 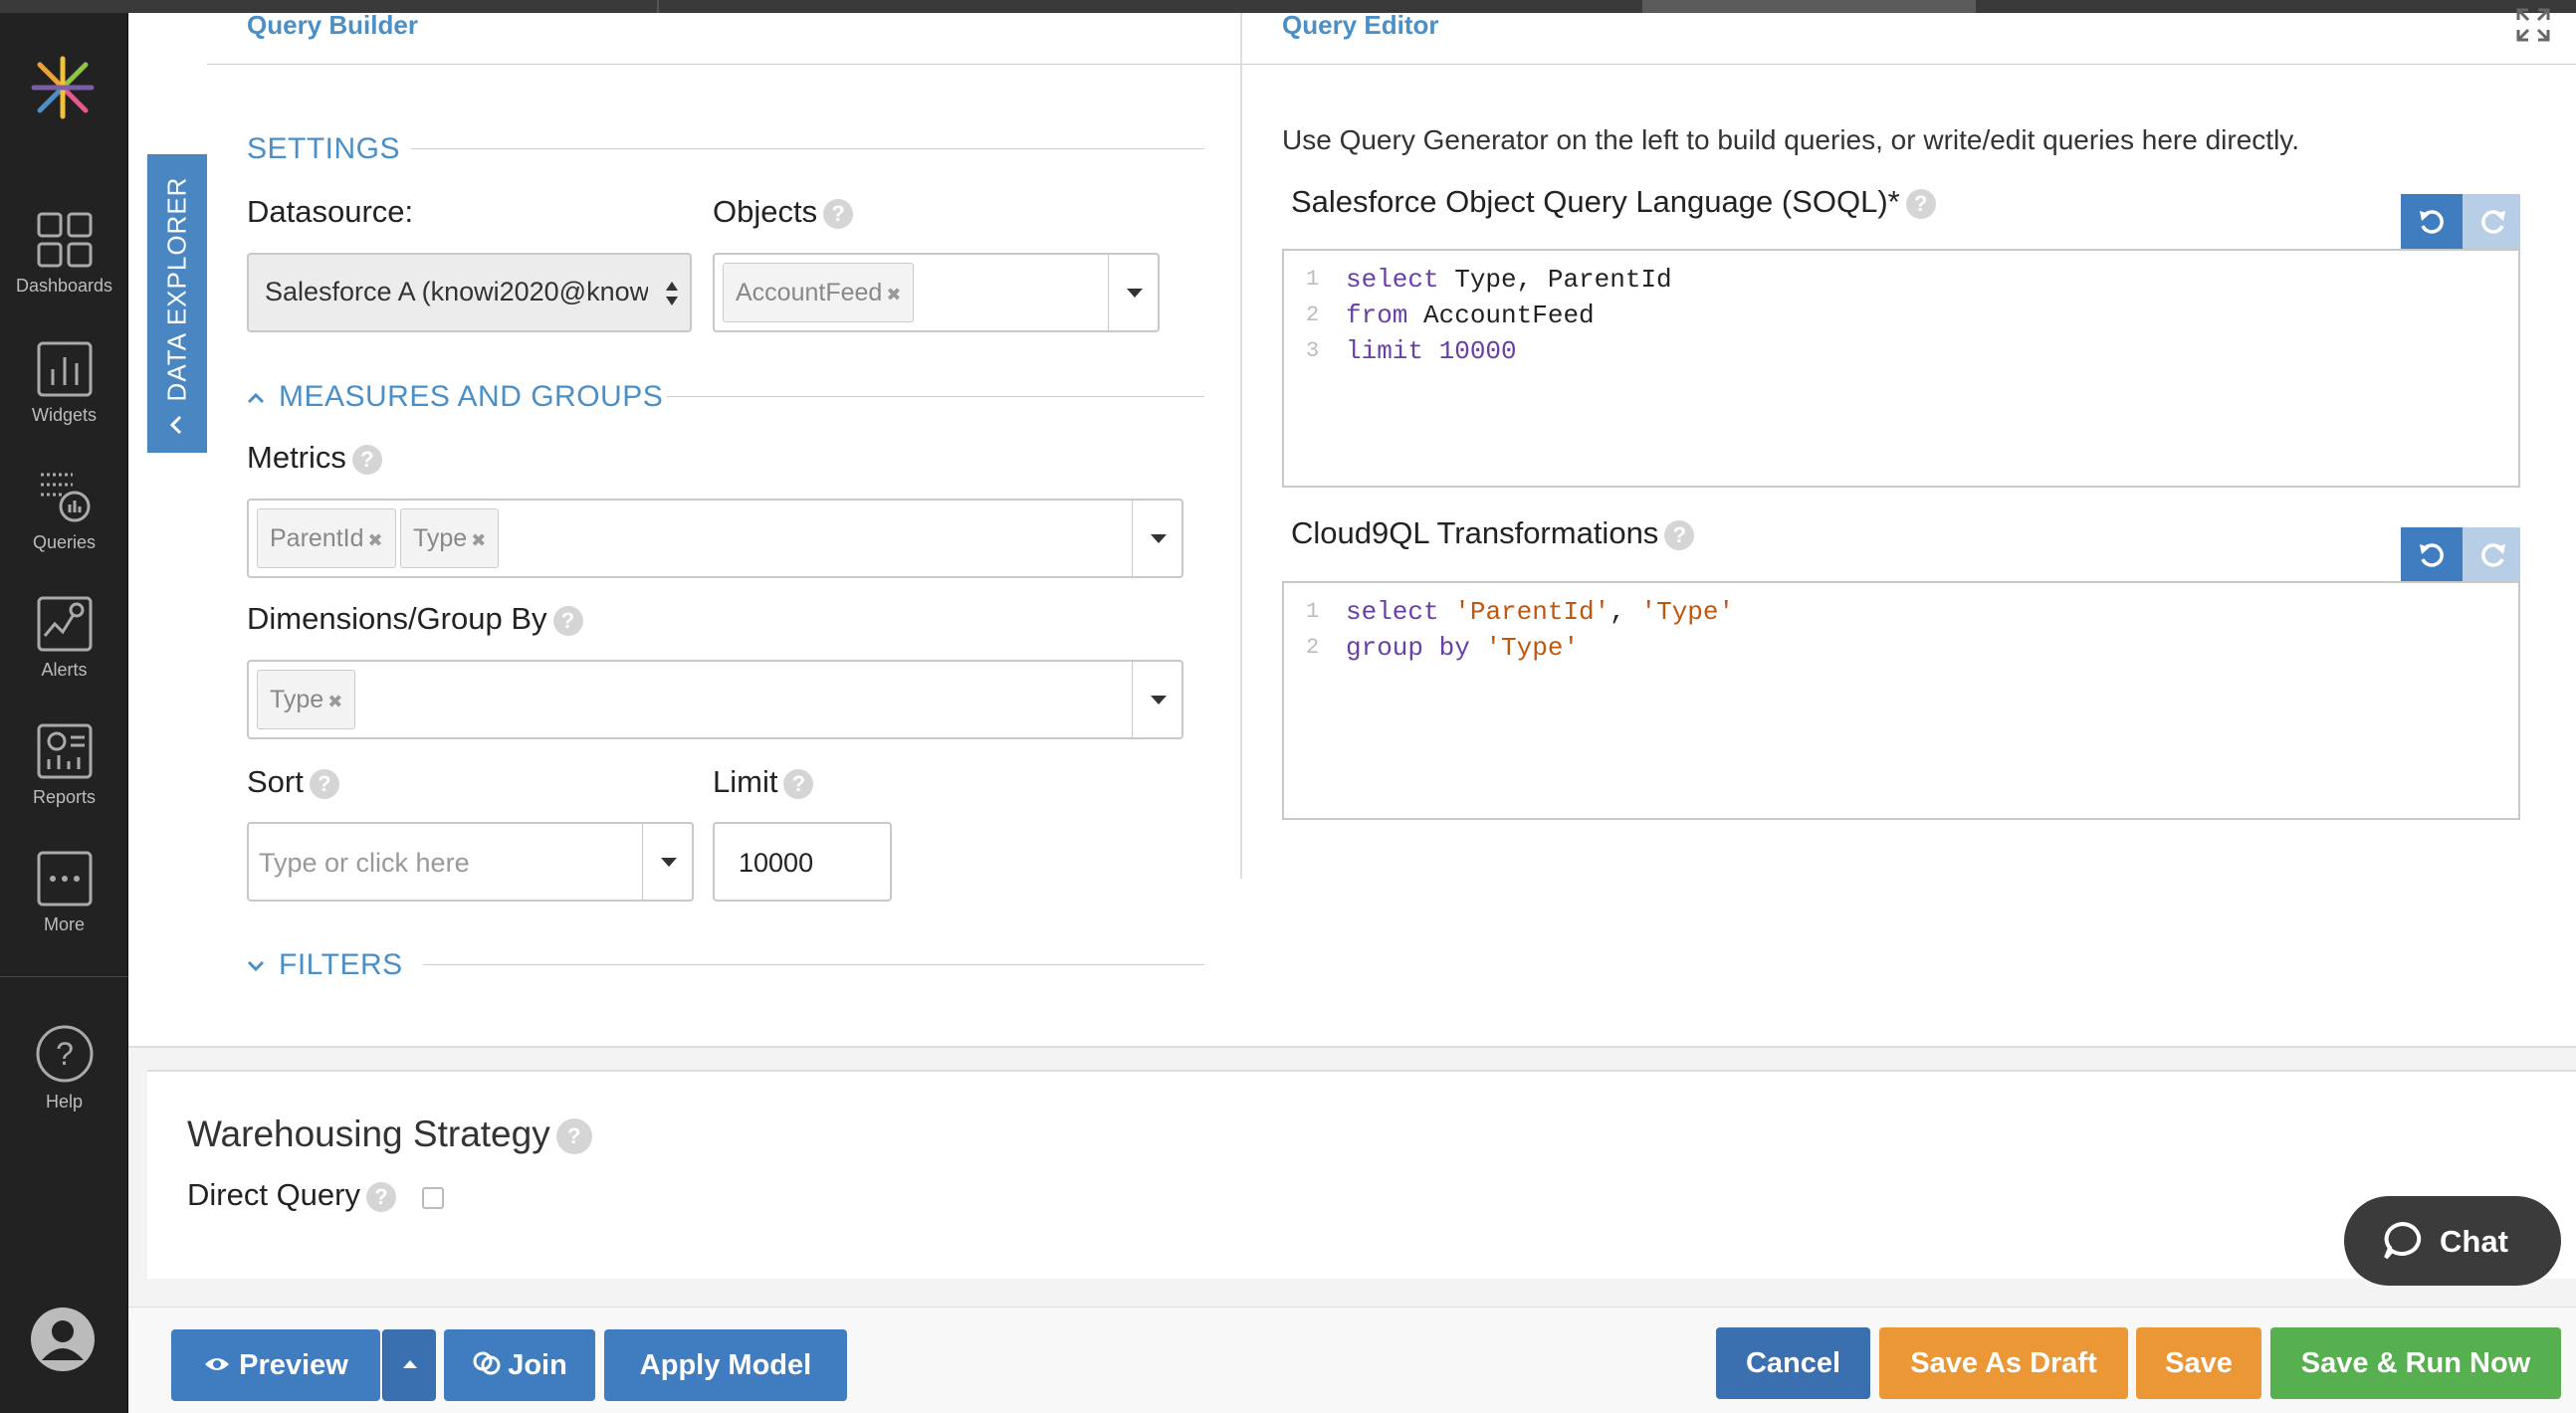 What do you see at coordinates (1475, 533) in the screenshot?
I see `c9ql-label: Cloud9QL Transformations` at bounding box center [1475, 533].